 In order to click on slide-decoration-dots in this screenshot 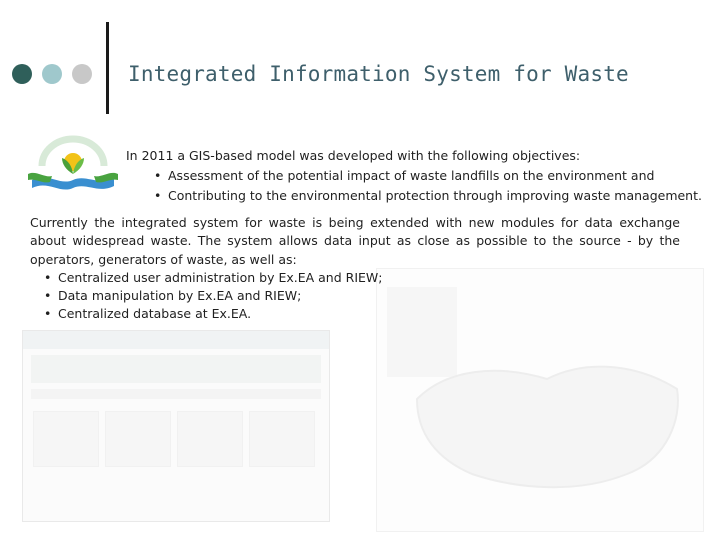, I will do `click(52, 74)`.